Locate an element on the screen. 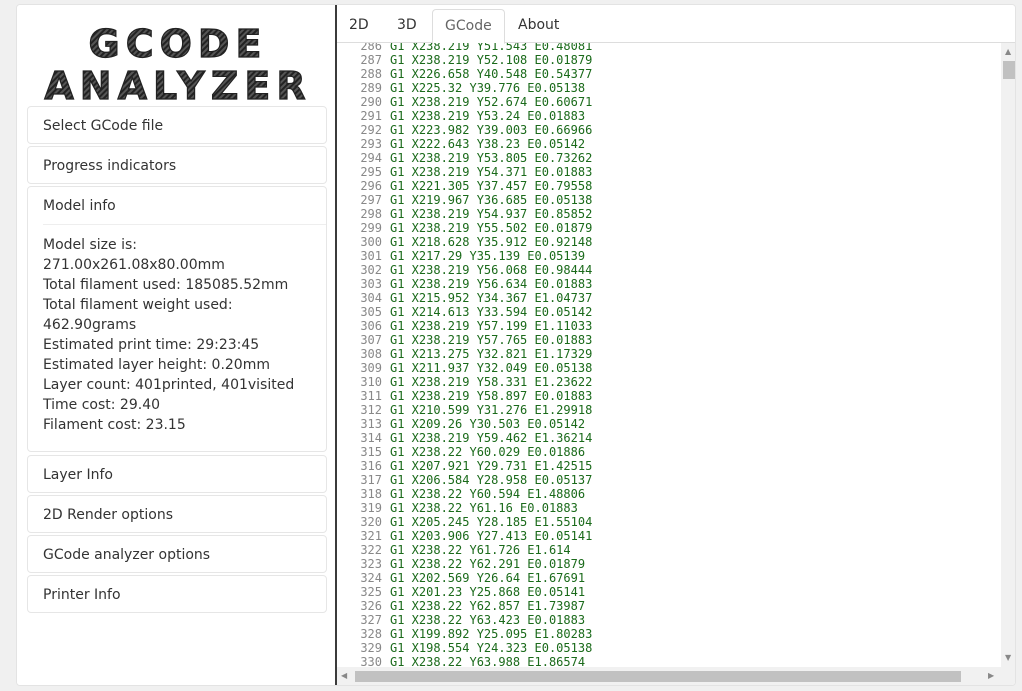  line-number: 328 is located at coordinates (371, 634).